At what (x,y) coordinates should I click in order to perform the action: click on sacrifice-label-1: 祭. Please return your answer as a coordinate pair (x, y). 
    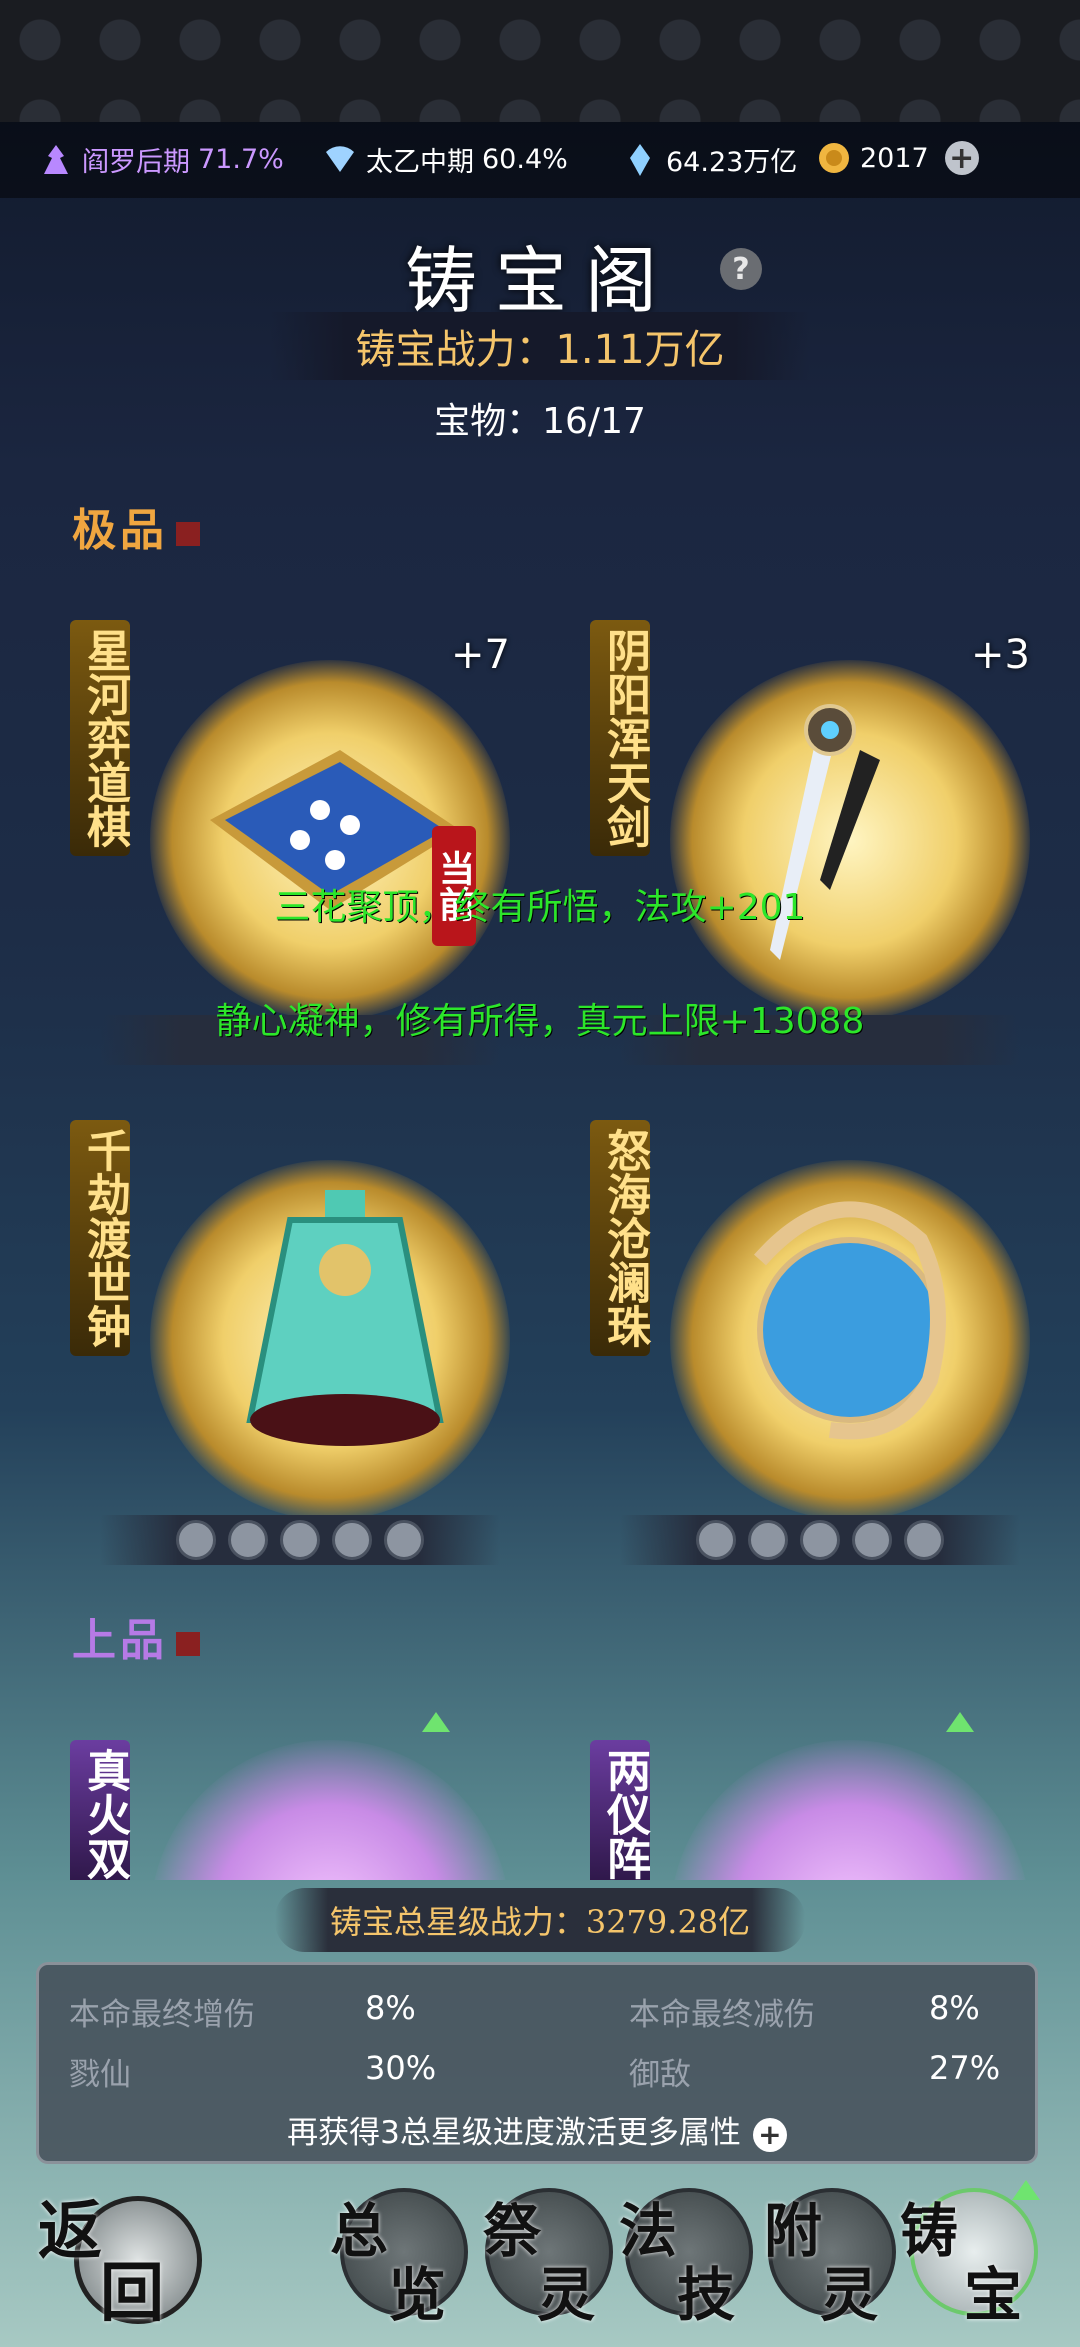
    Looking at the image, I should click on (512, 2231).